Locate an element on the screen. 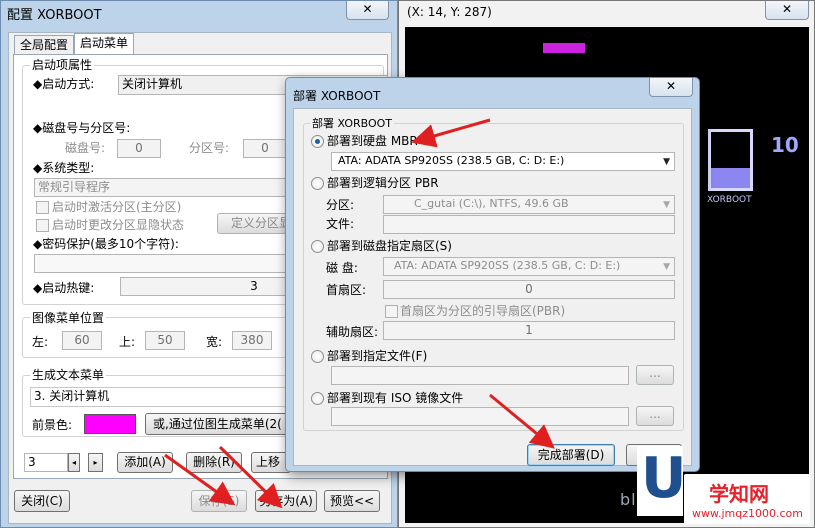 This screenshot has height=528, width=815. top-field: 50 is located at coordinates (165, 340).